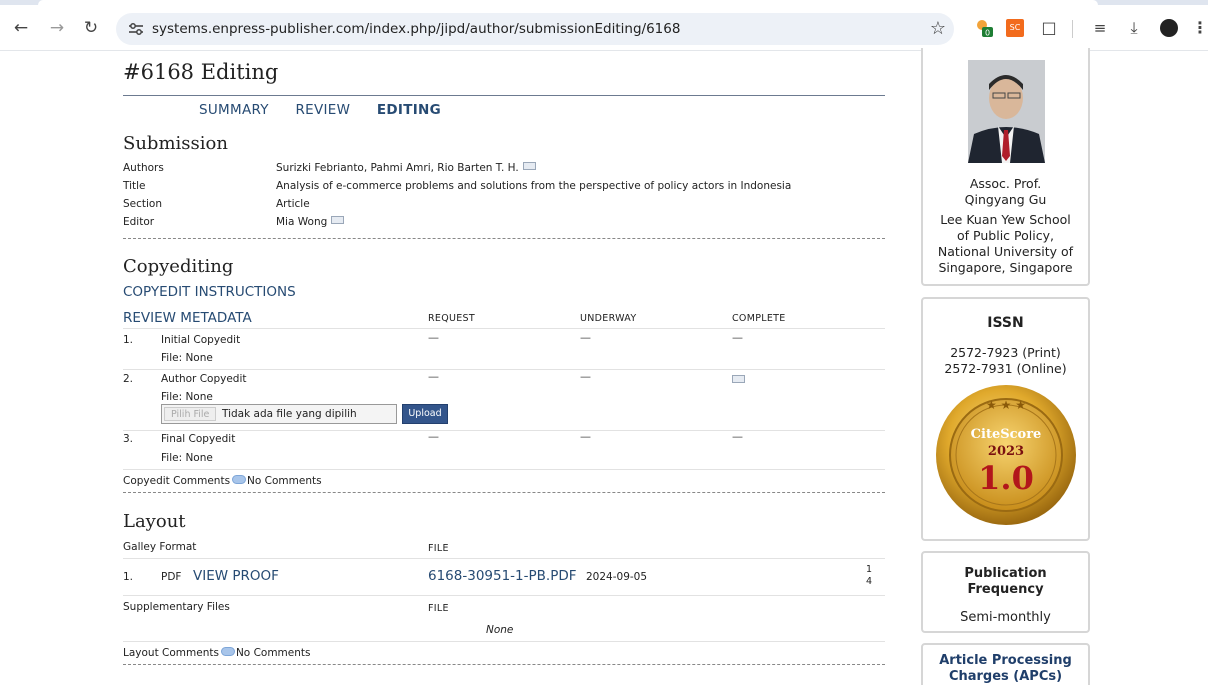  I want to click on editor-name: Qingyang Gu, so click(1005, 199).